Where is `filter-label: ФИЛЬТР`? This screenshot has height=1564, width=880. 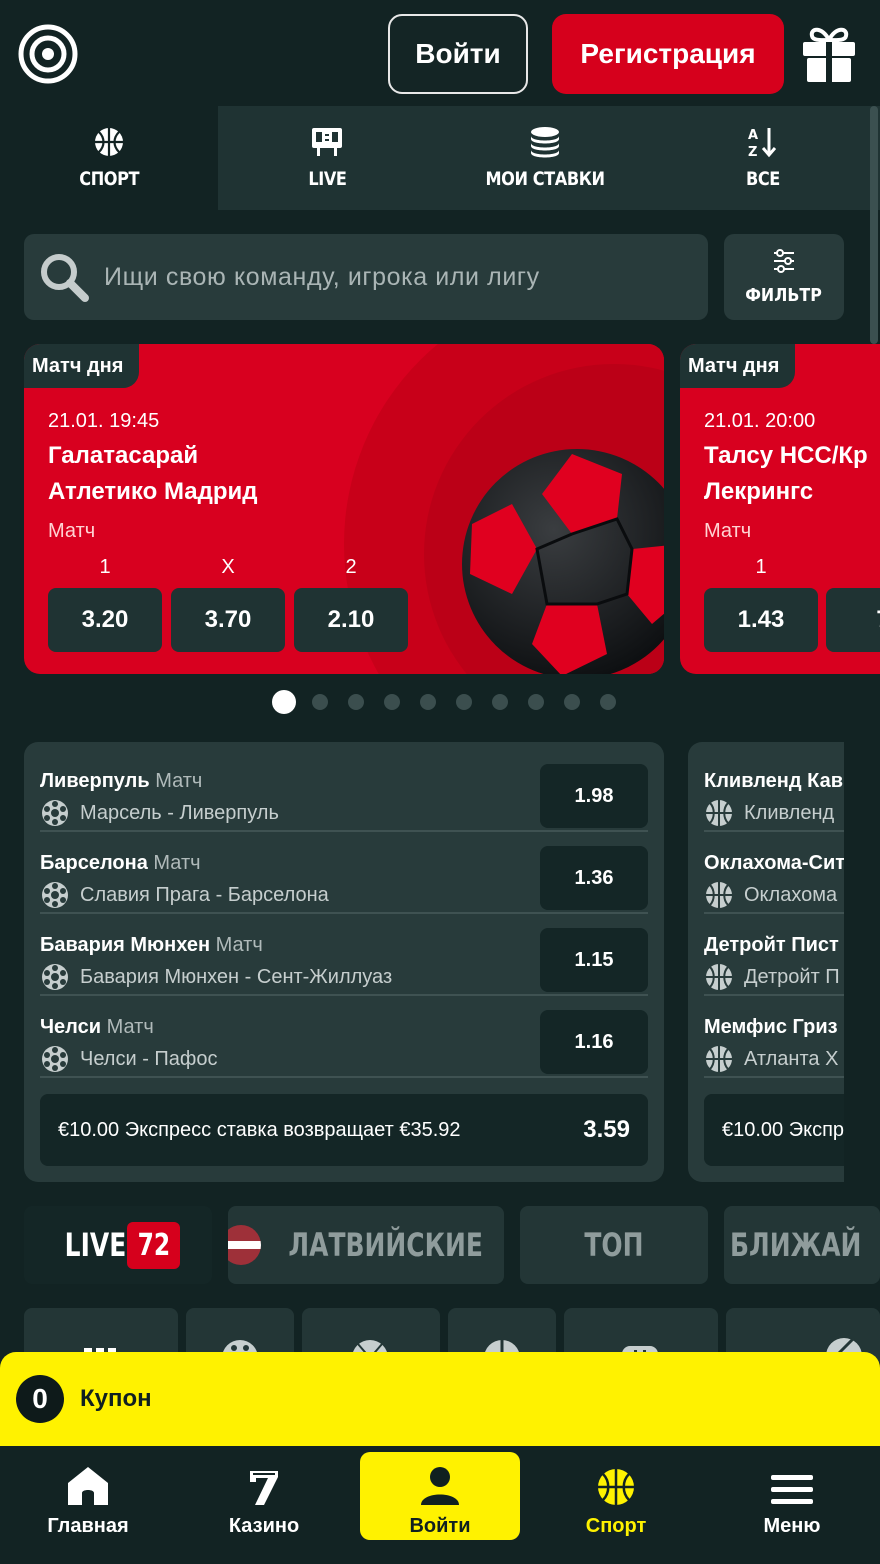 filter-label: ФИЛЬТР is located at coordinates (784, 295).